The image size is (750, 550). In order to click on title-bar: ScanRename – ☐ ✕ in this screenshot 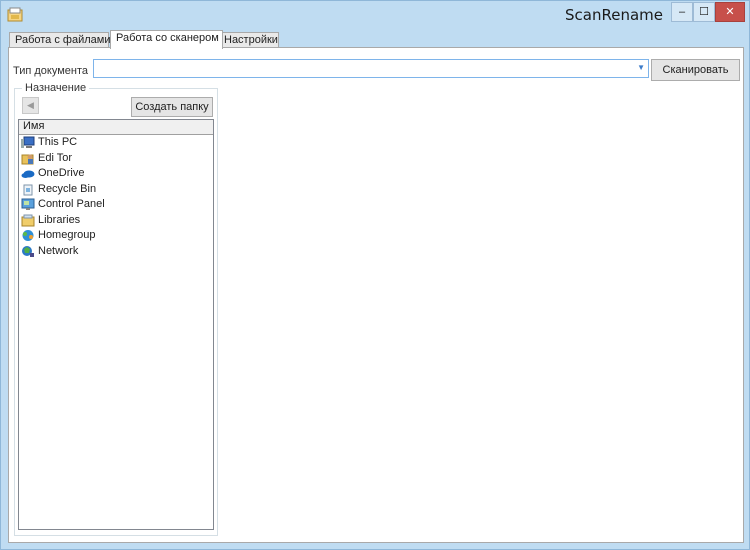, I will do `click(375, 15)`.